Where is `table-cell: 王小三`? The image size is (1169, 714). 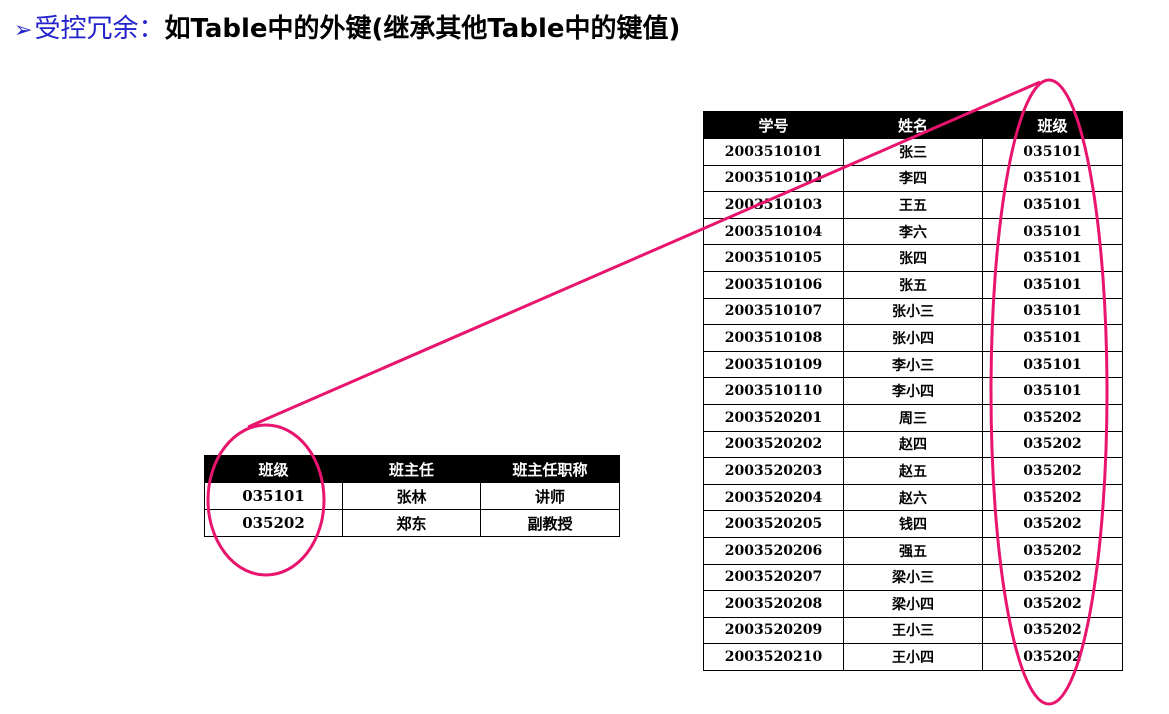
table-cell: 王小三 is located at coordinates (913, 630).